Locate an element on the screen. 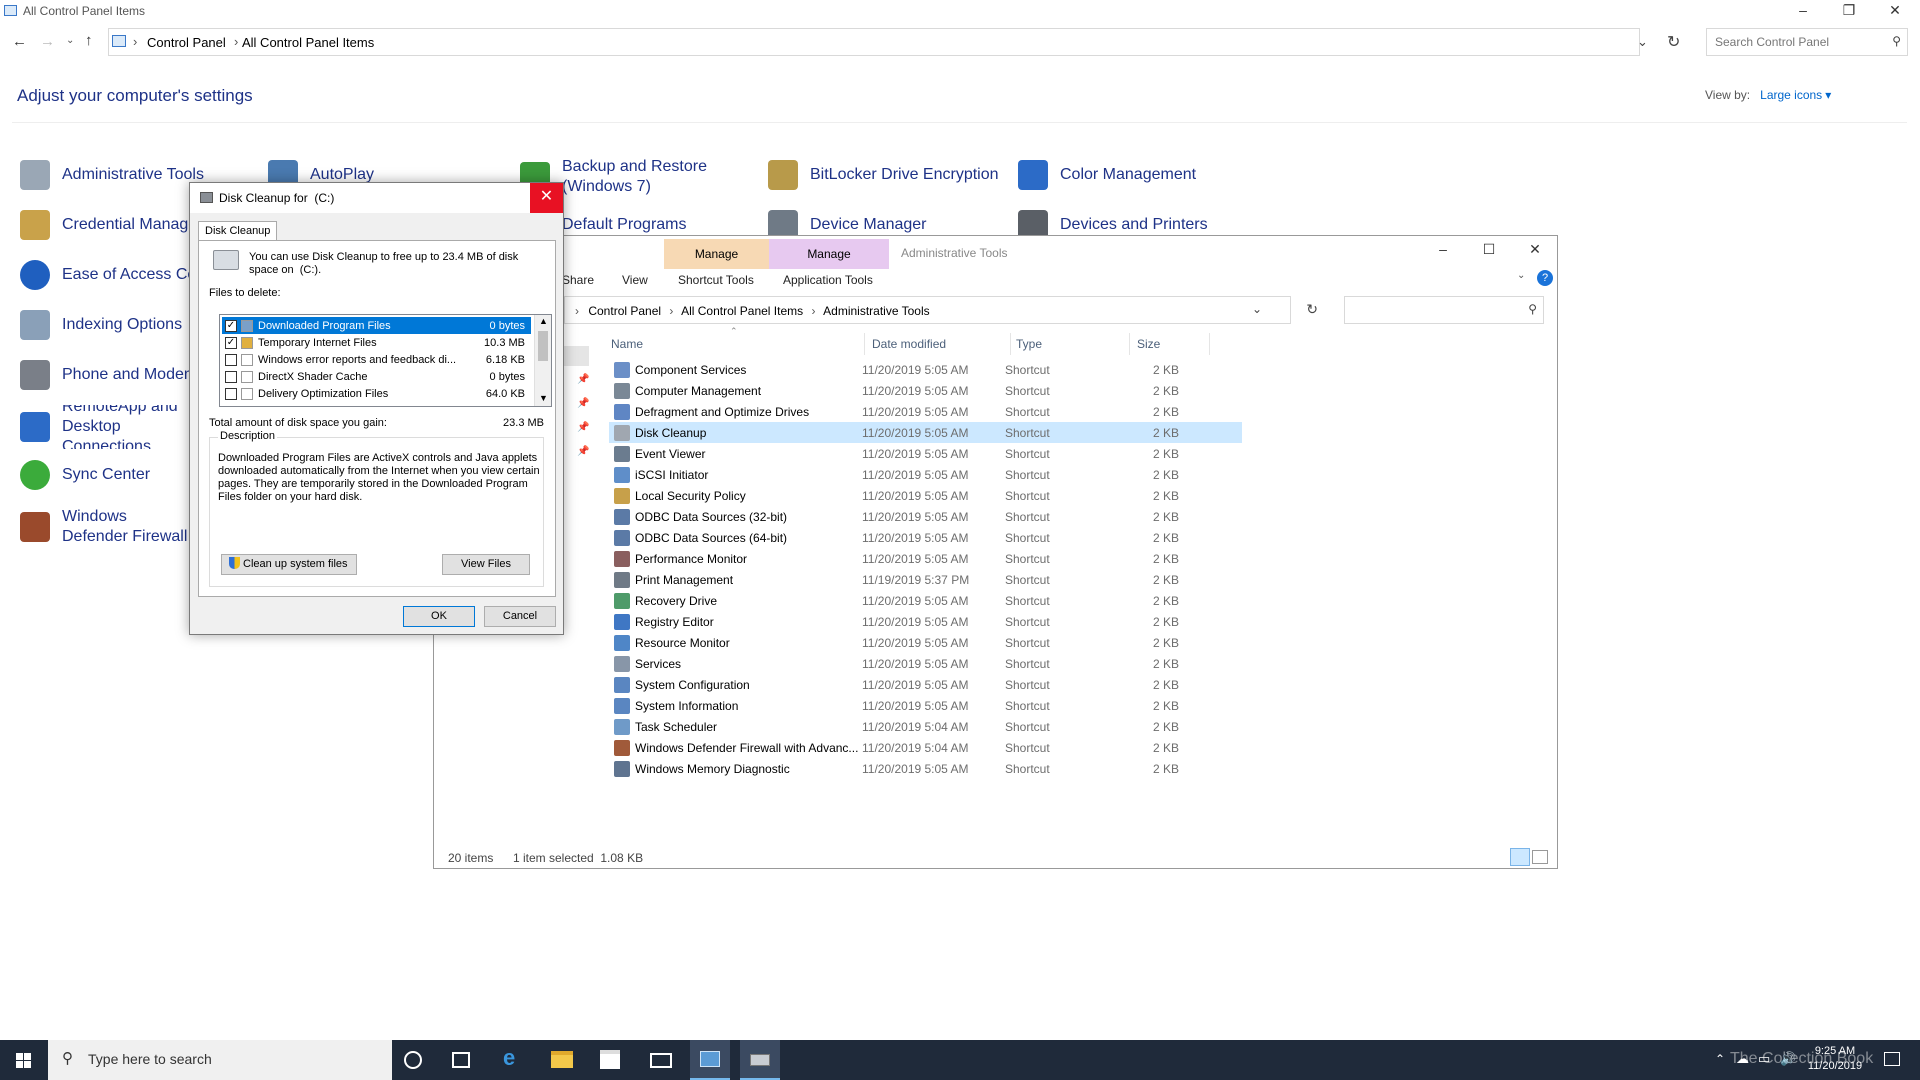 The height and width of the screenshot is (1080, 1920). scroll-thumb is located at coordinates (543, 346).